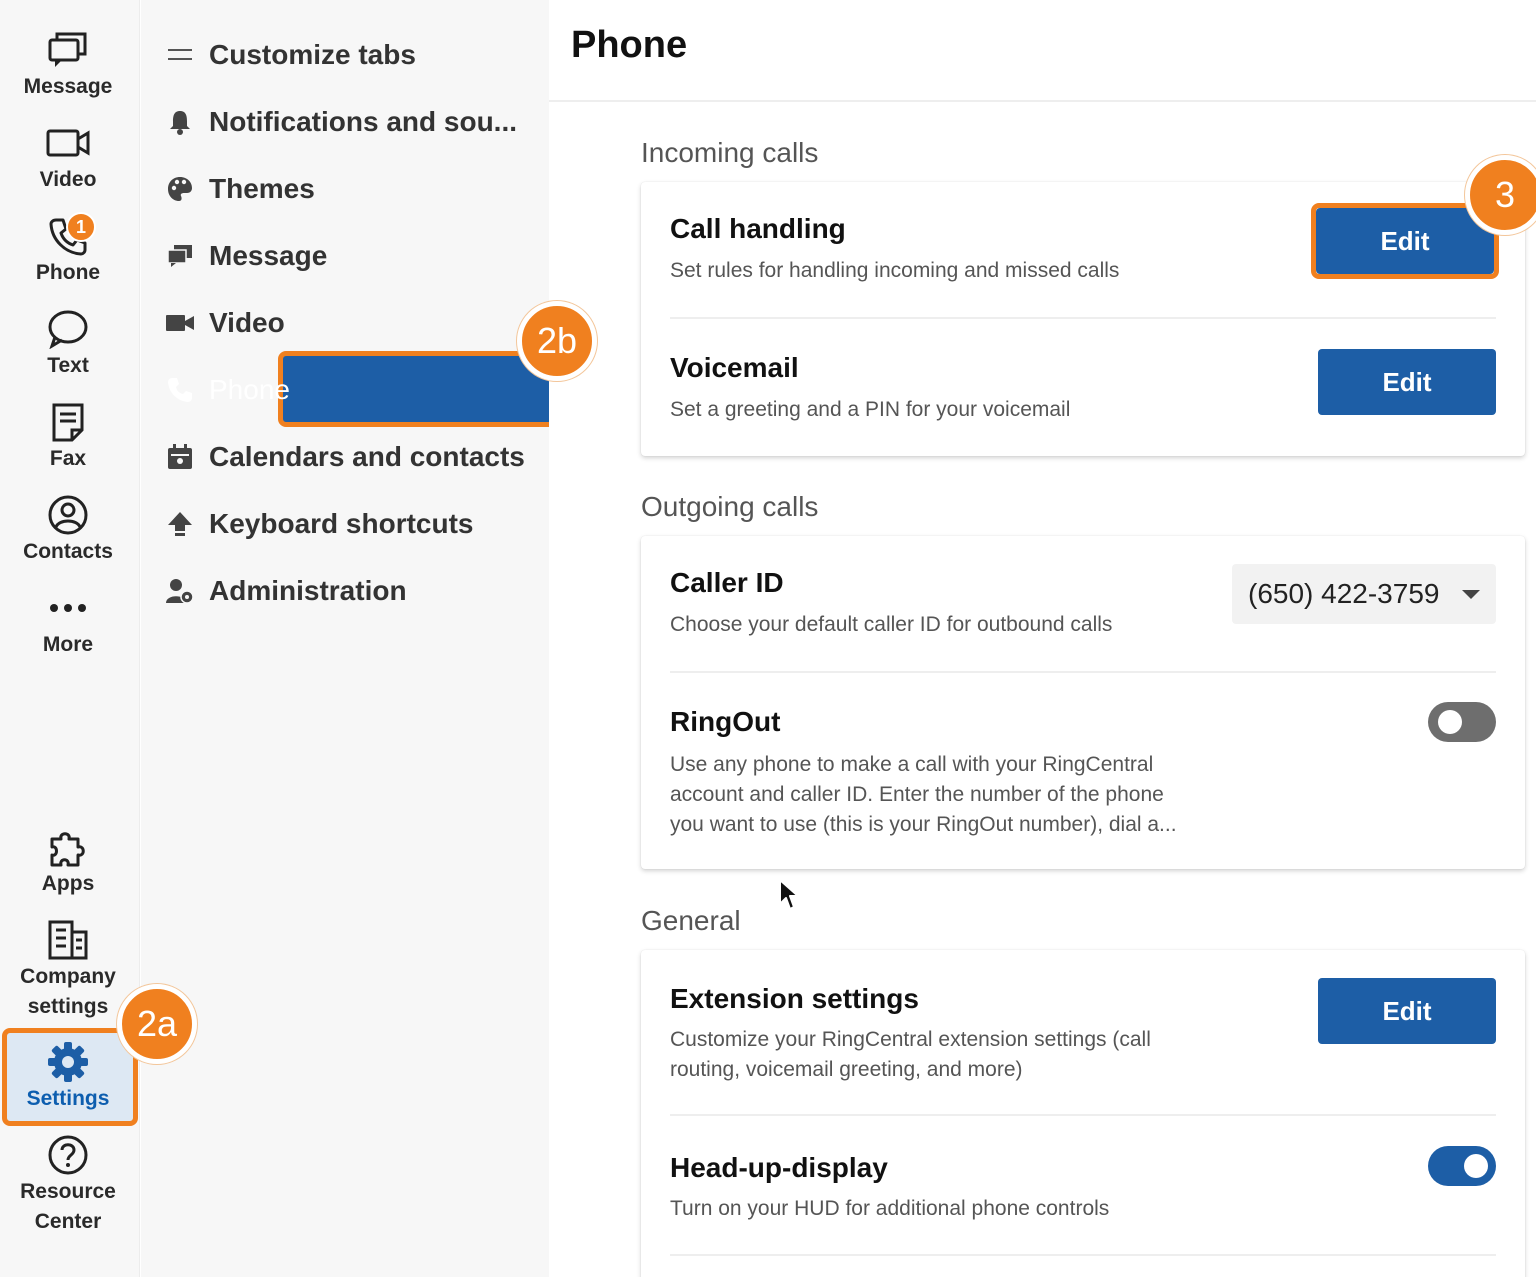  I want to click on rail-item-resource-center: Resource Center, so click(68, 1185).